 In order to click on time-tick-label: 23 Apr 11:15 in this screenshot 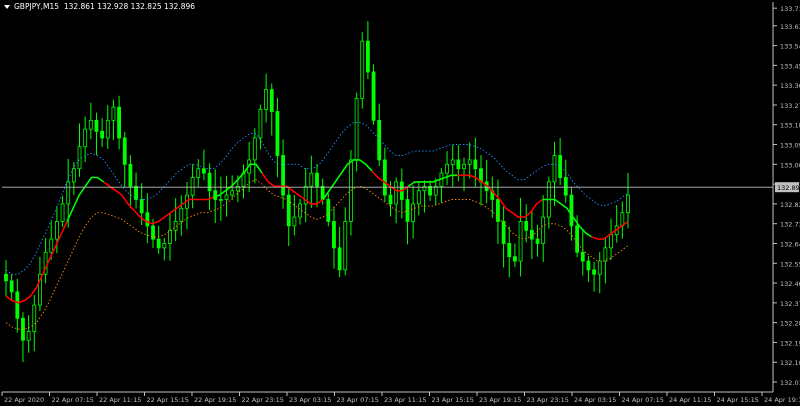, I will do `click(405, 400)`.